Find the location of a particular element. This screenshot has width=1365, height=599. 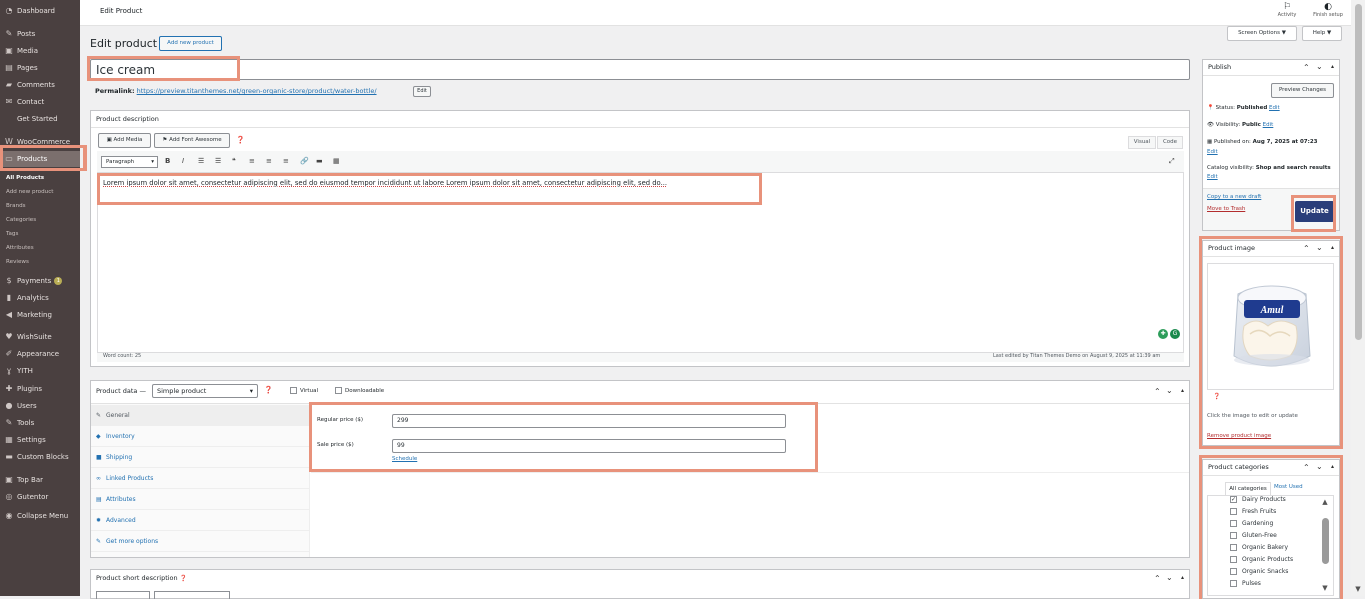

screen-options-button: Screen Options ▼ is located at coordinates (1262, 33).